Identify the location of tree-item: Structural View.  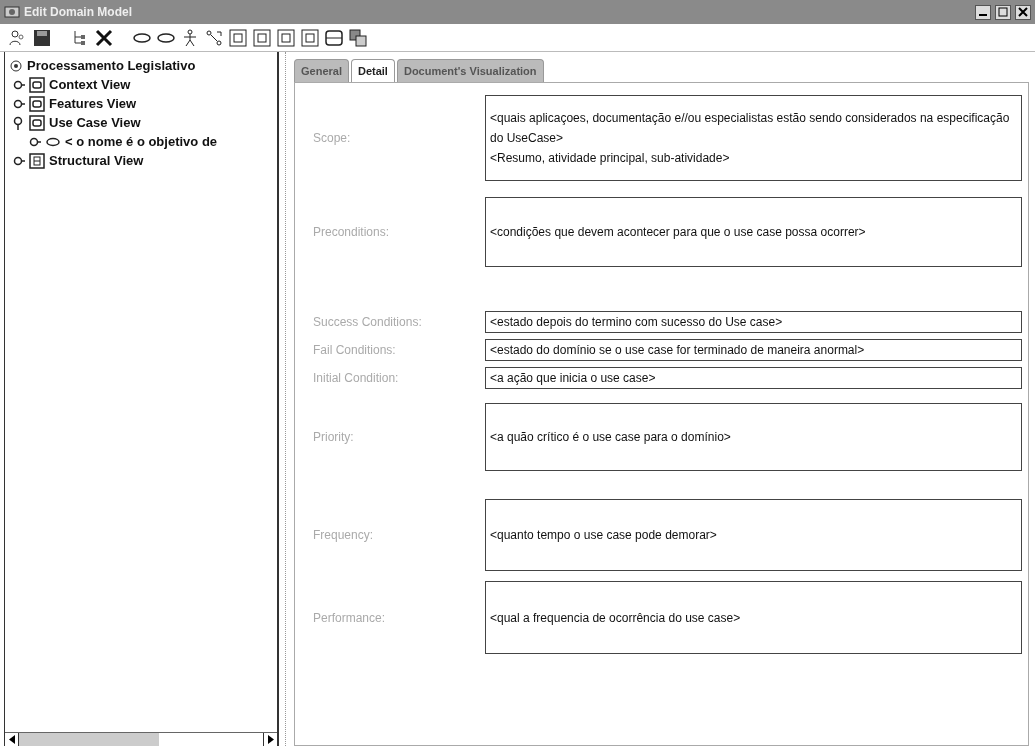
(96, 160).